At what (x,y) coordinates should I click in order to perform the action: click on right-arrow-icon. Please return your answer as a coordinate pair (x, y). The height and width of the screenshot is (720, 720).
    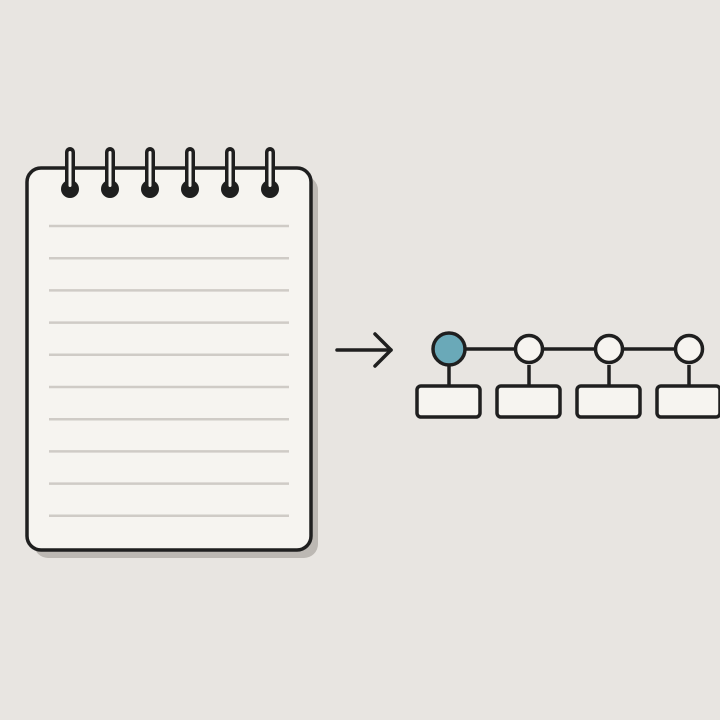
    Looking at the image, I should click on (364, 350).